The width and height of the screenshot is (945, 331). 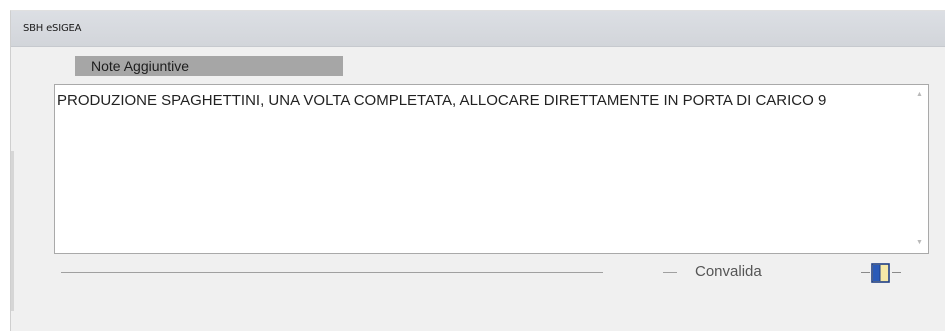 What do you see at coordinates (728, 271) in the screenshot?
I see `convalida-label: Convalida` at bounding box center [728, 271].